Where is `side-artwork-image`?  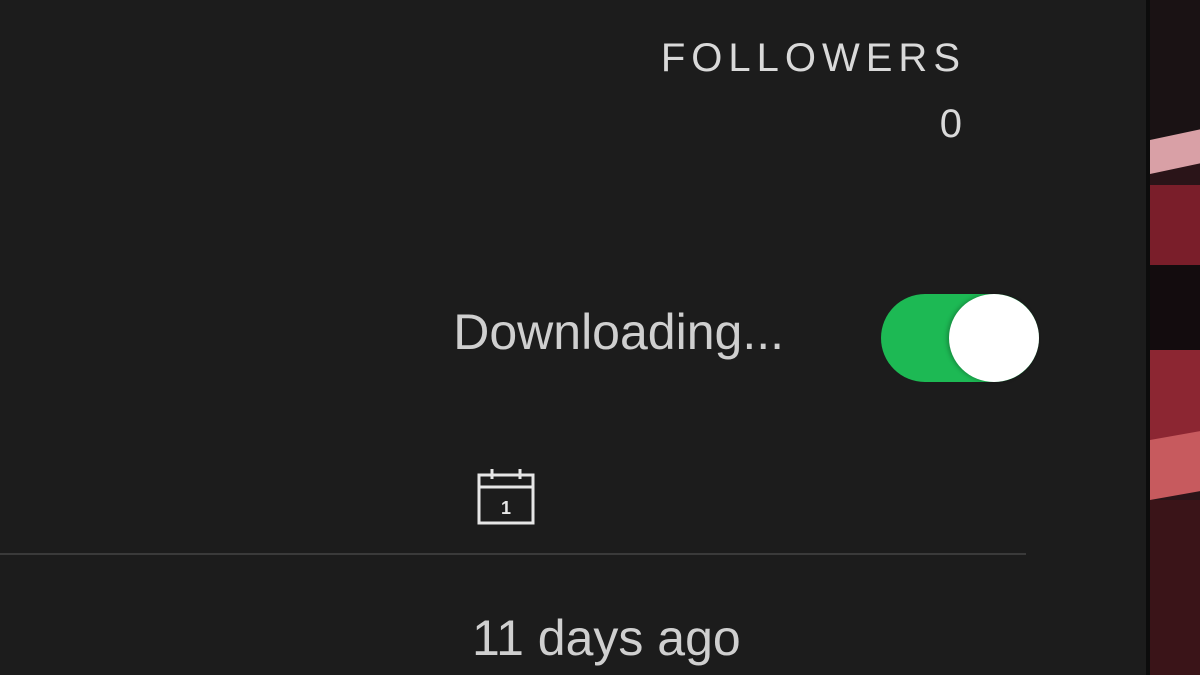
side-artwork-image is located at coordinates (1175, 337).